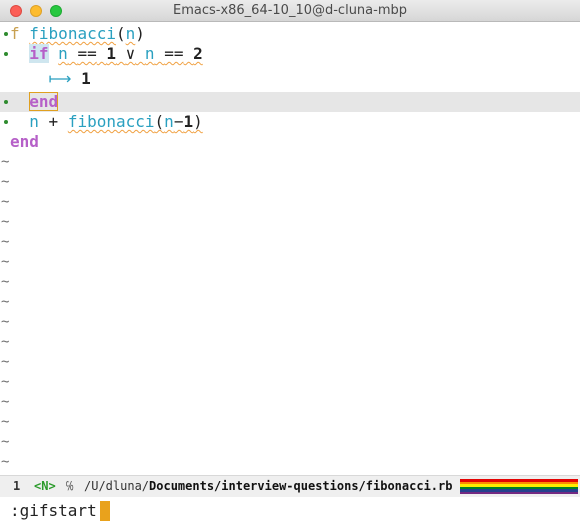  Describe the element at coordinates (198, 53) in the screenshot. I see `number-literal: 2` at that location.